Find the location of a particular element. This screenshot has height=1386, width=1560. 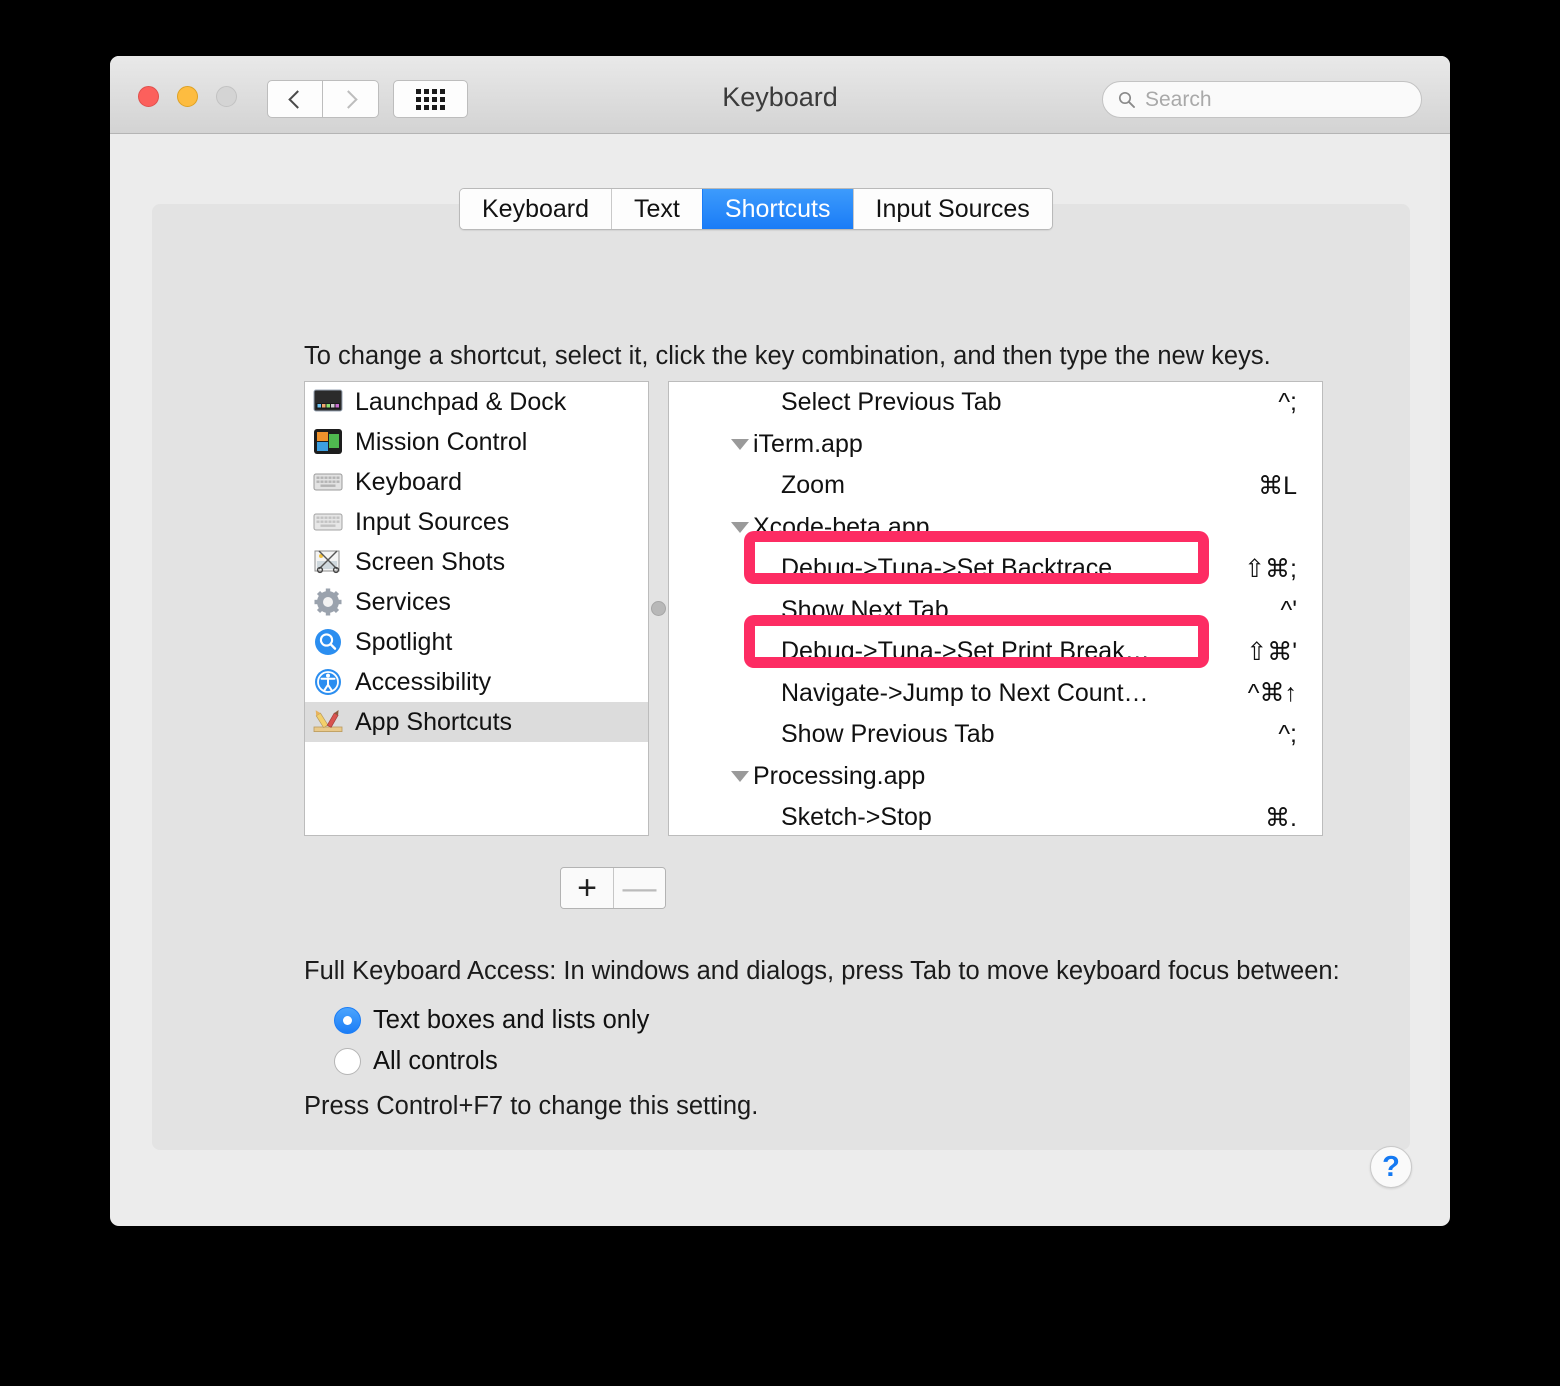

launchpad-dock-icon is located at coordinates (328, 402).